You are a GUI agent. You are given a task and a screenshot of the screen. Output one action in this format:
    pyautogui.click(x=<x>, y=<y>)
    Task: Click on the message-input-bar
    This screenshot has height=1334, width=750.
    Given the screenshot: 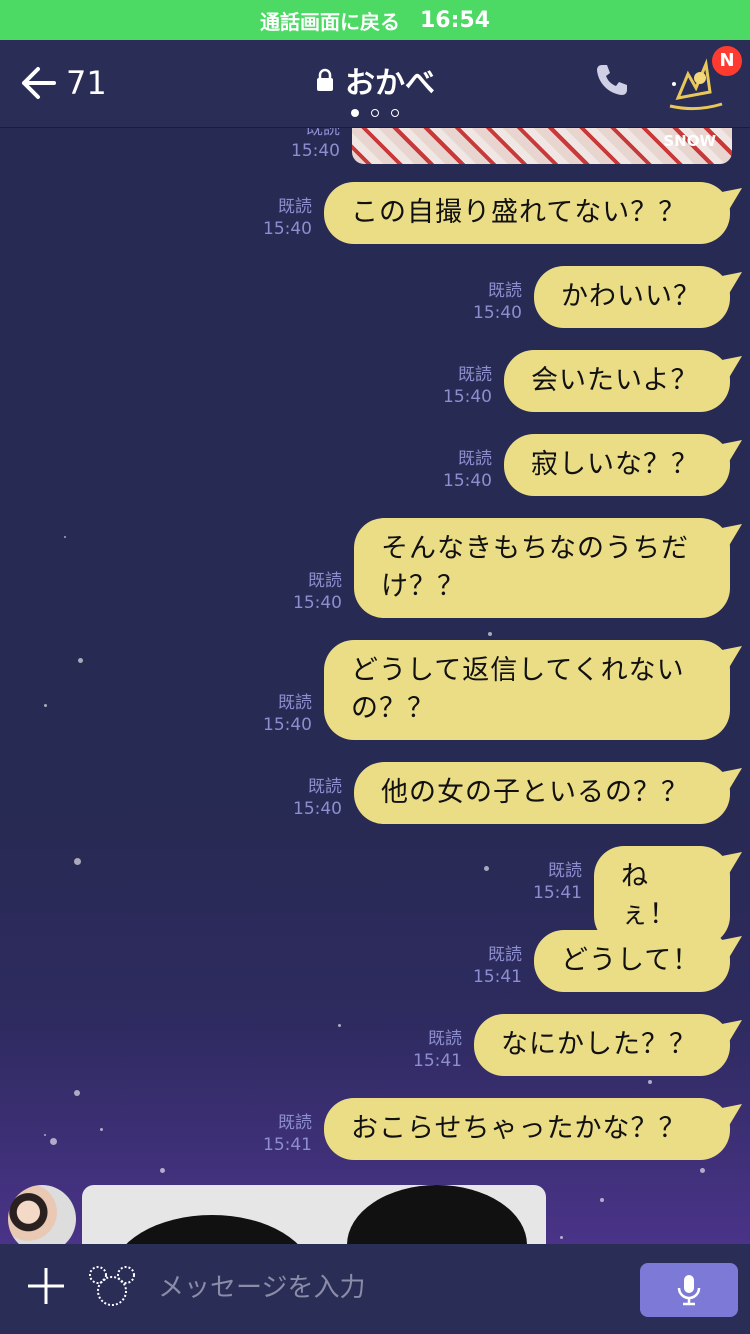 What is the action you would take?
    pyautogui.click(x=375, y=1289)
    